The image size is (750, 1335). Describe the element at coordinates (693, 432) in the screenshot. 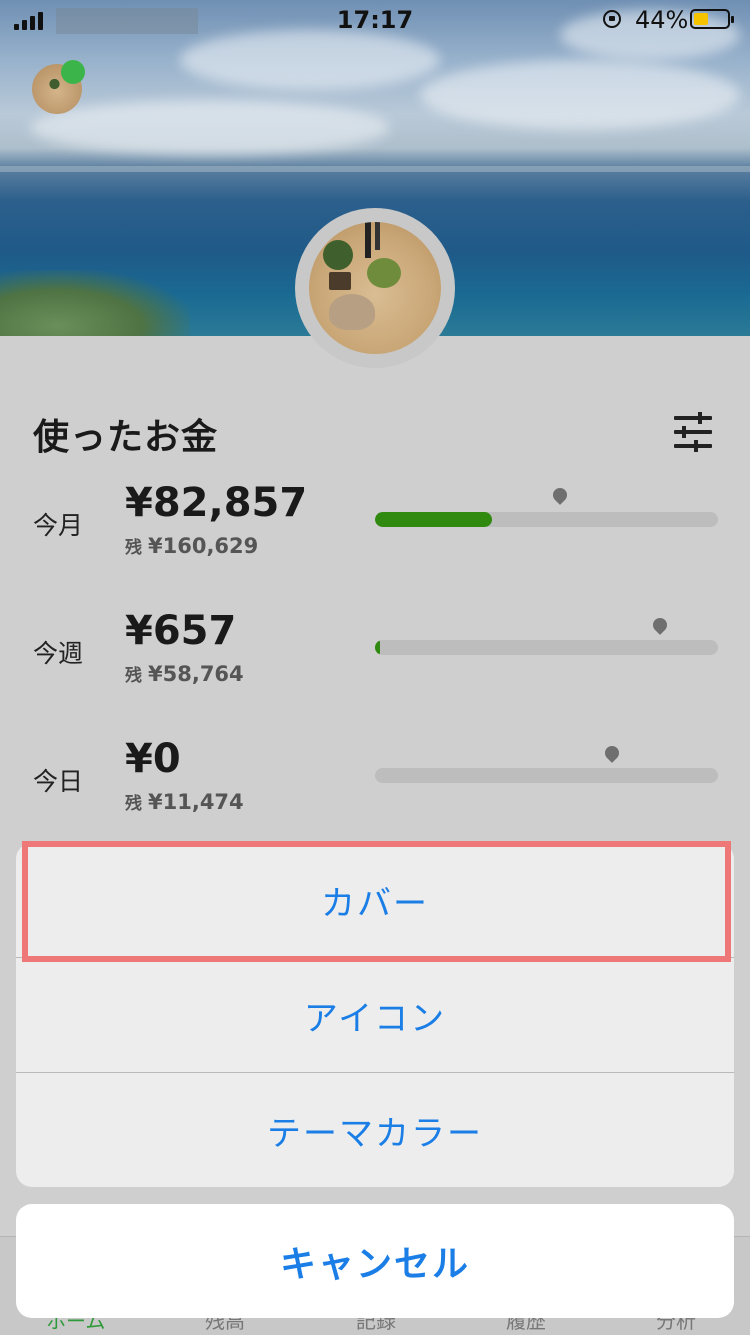

I see `sliders-icon` at that location.